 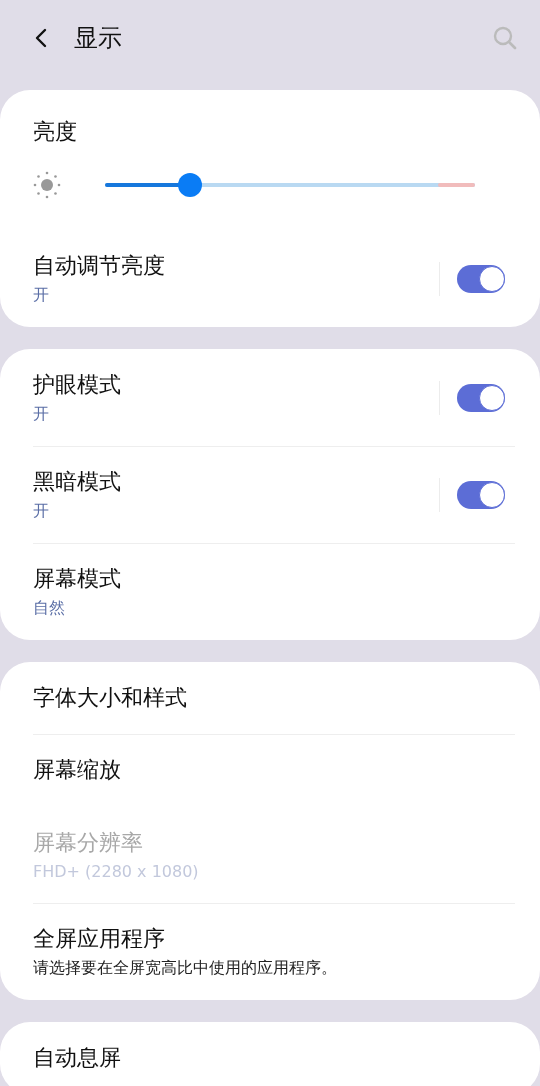 What do you see at coordinates (49, 608) in the screenshot?
I see `item-subtitle: 自然` at bounding box center [49, 608].